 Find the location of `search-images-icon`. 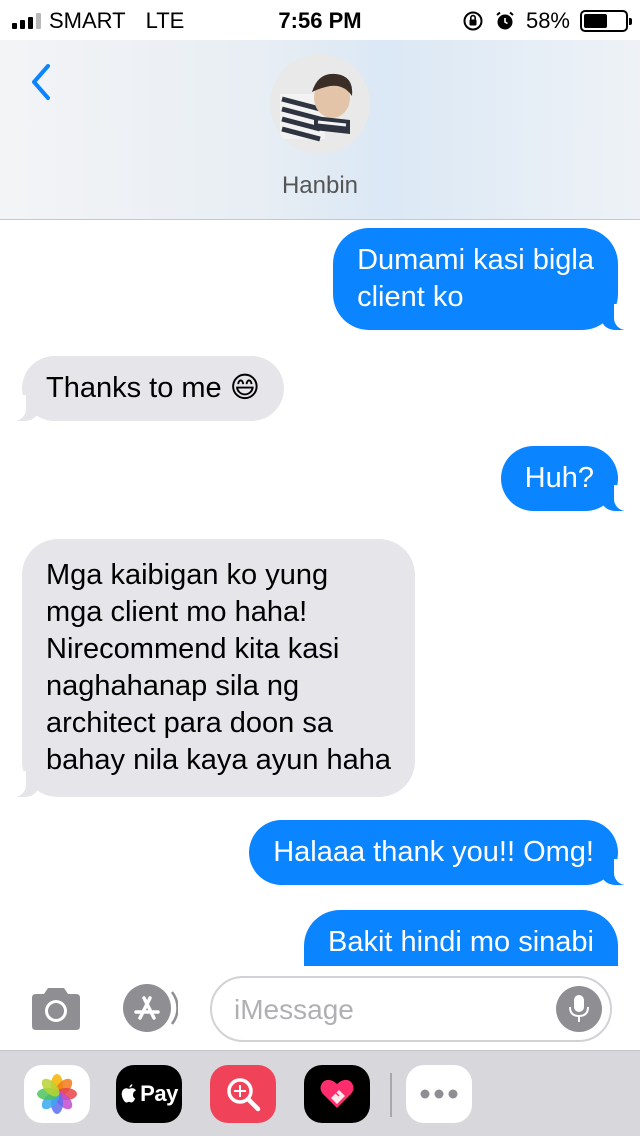

search-images-icon is located at coordinates (243, 1094).